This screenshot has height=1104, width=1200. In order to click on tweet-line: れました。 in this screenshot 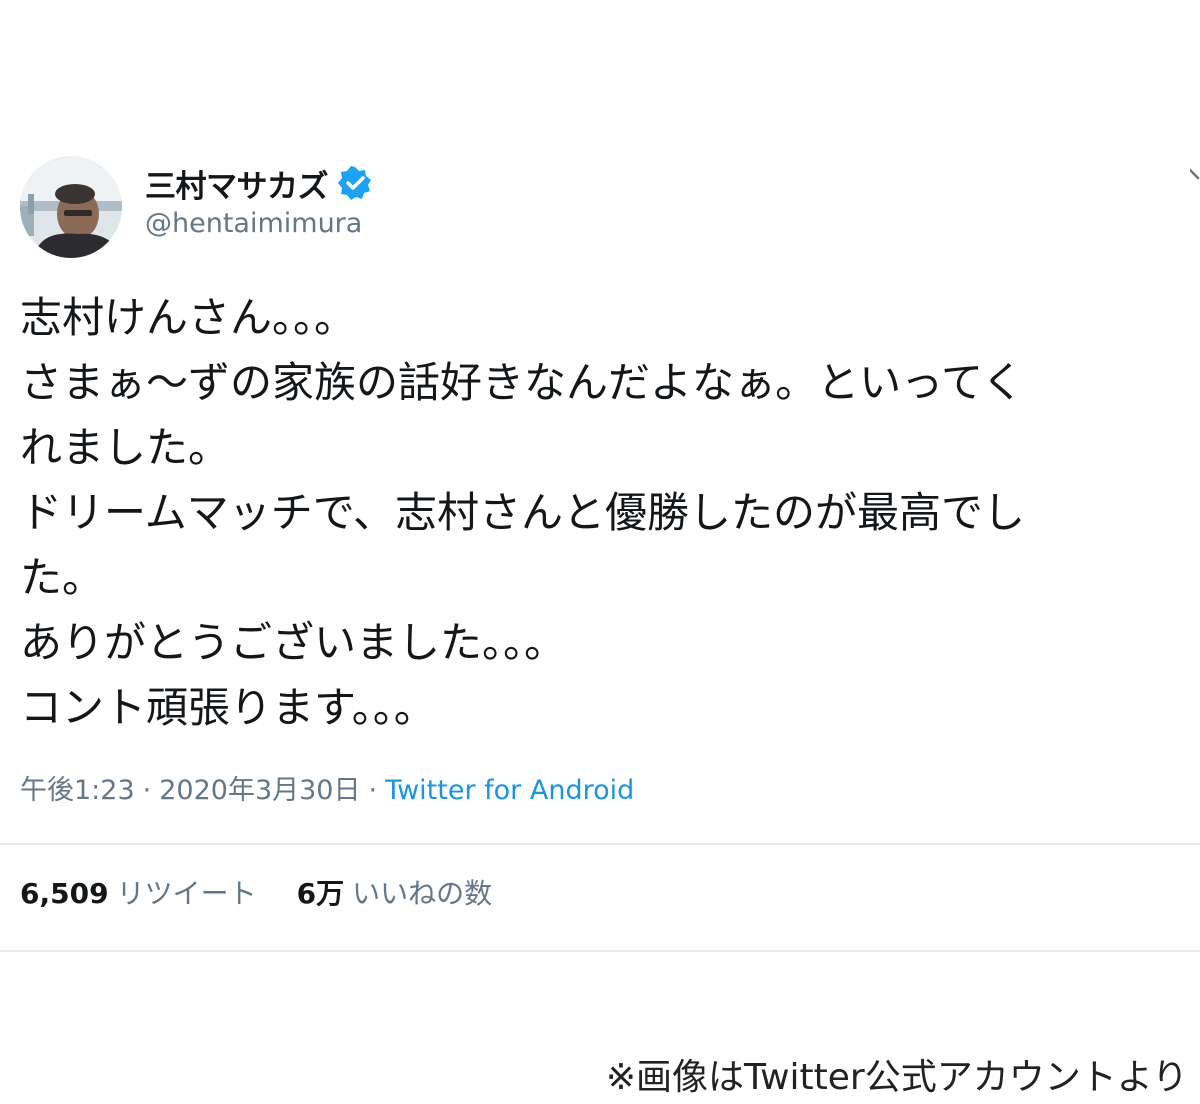, I will do `click(125, 447)`.